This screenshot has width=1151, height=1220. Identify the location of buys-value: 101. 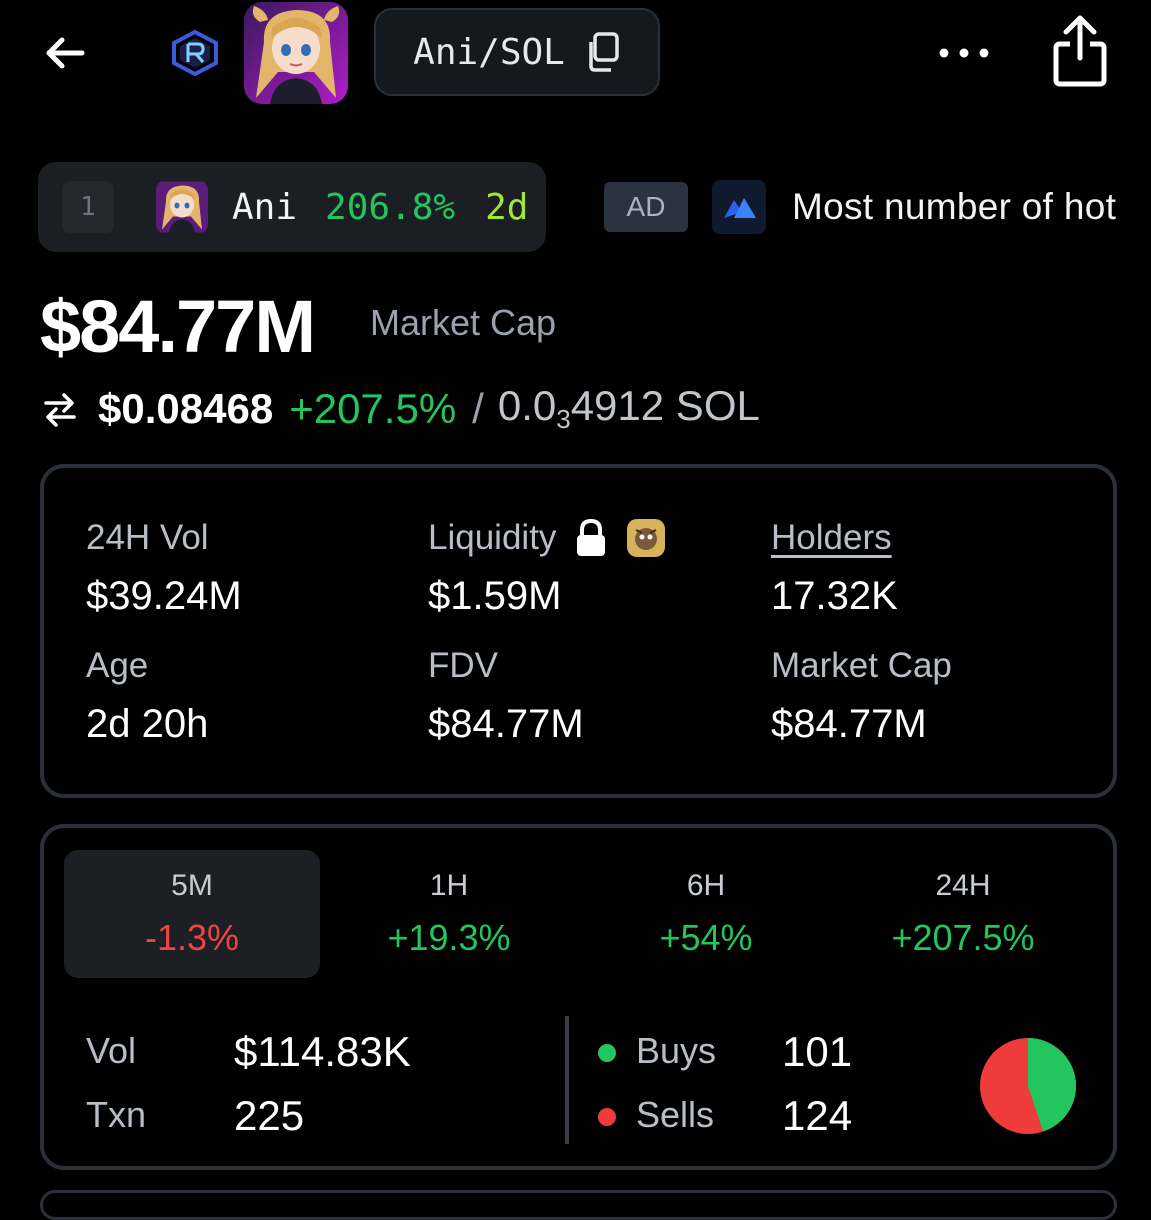
(817, 1051).